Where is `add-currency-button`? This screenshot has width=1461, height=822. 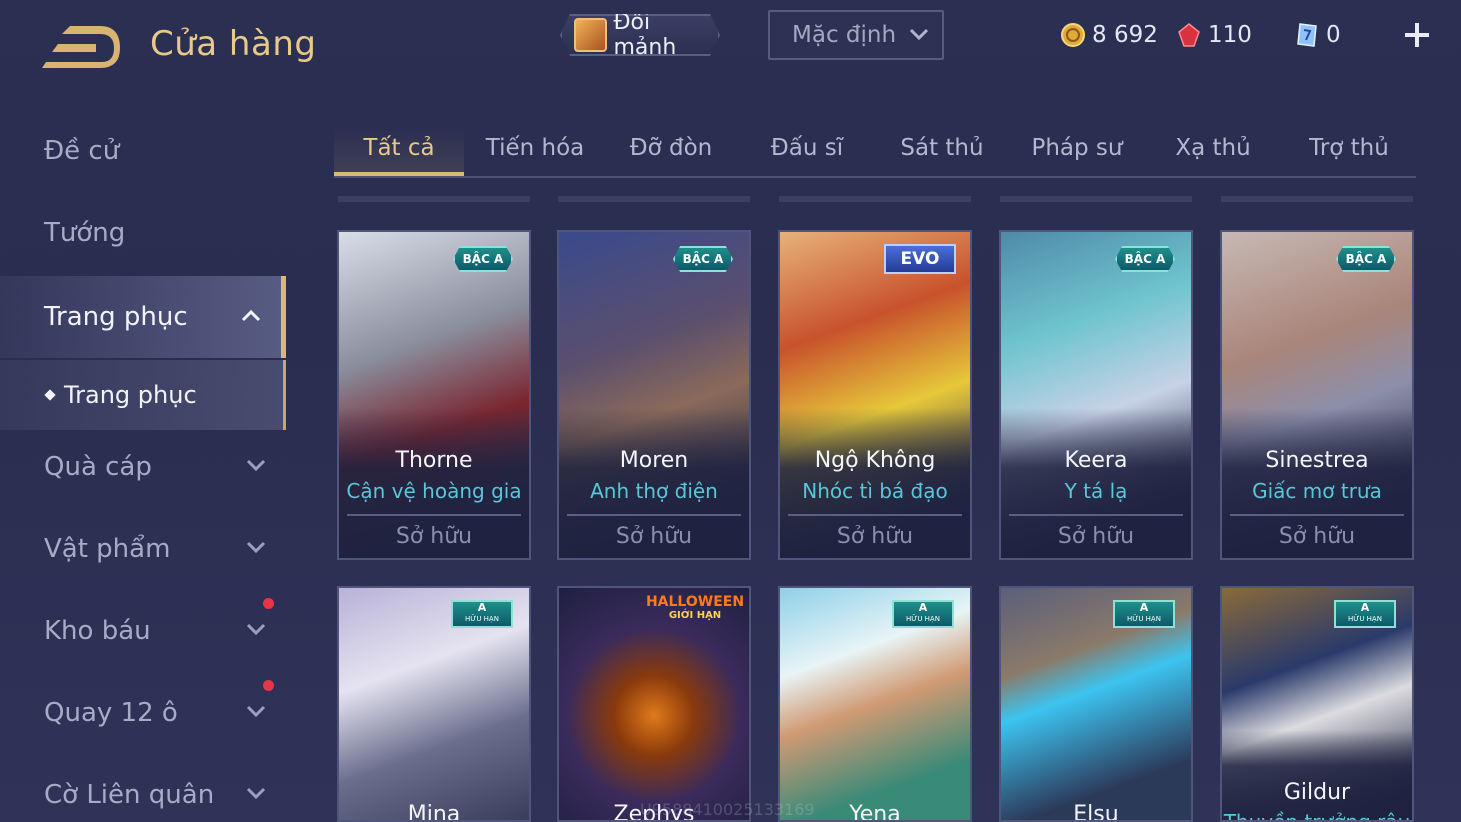
add-currency-button is located at coordinates (1417, 35).